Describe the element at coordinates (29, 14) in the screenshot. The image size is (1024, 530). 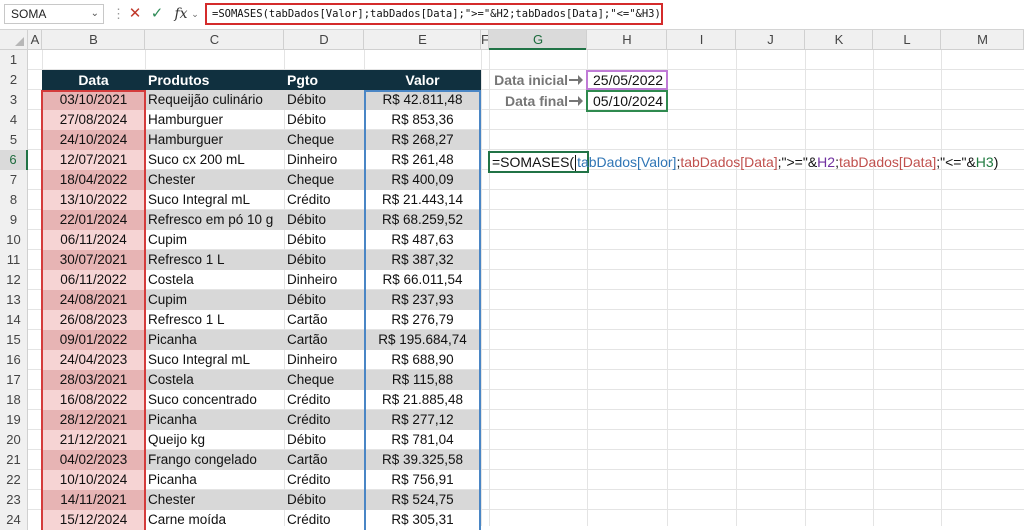
I see `name-box-value: SOMA` at that location.